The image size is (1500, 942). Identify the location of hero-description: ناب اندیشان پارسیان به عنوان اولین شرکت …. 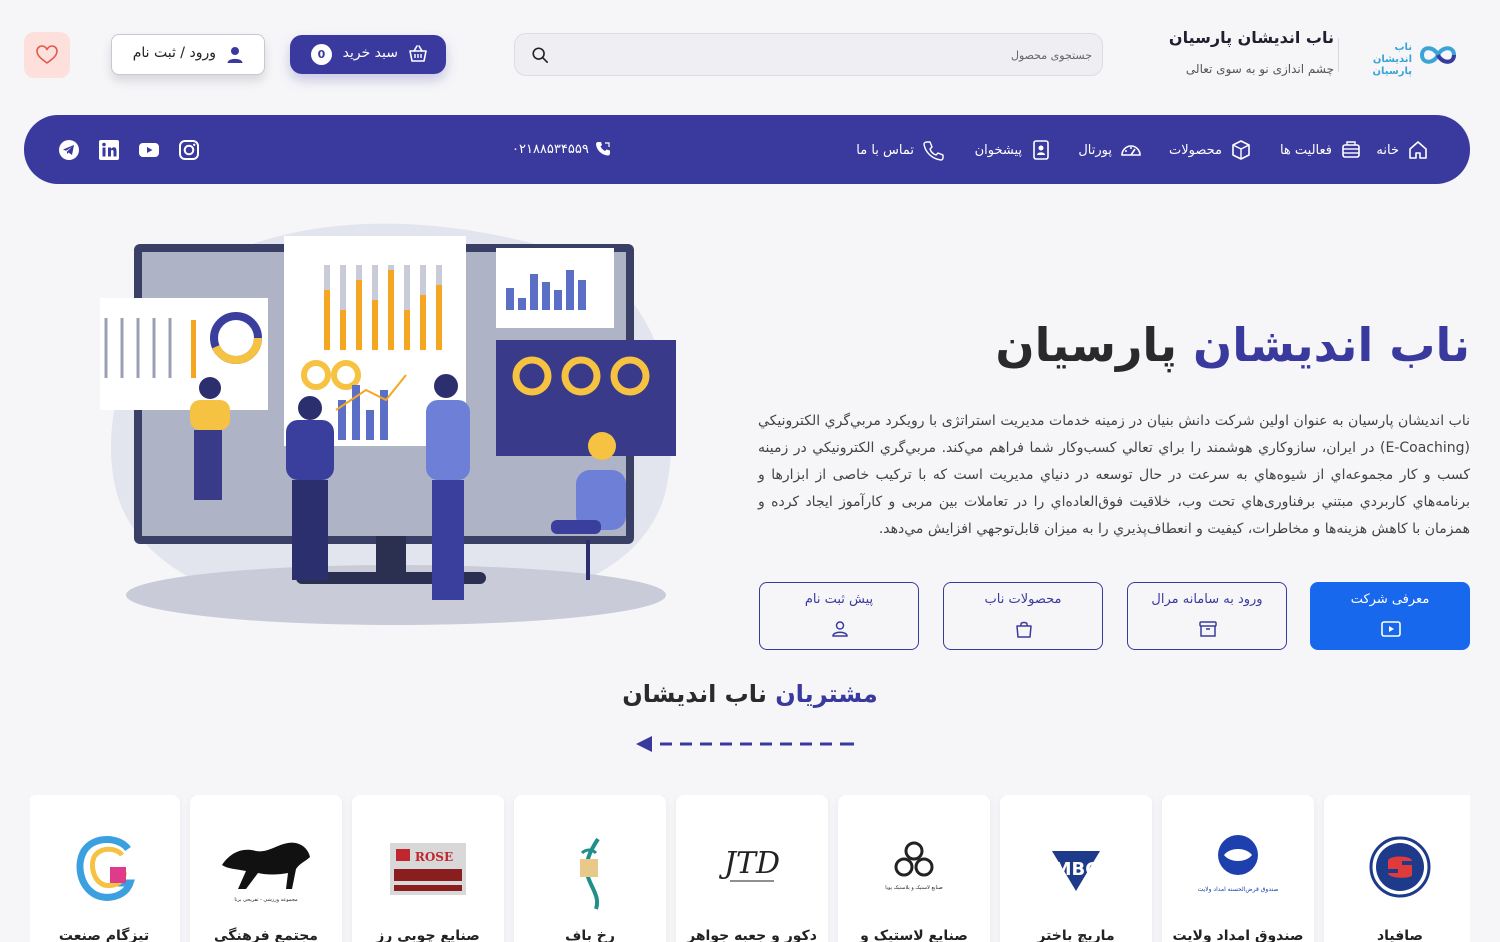
(1114, 475).